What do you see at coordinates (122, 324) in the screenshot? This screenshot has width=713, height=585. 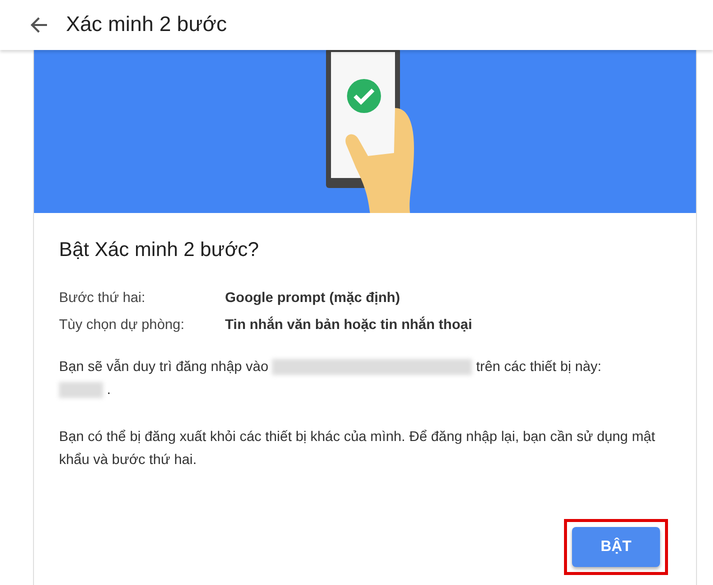 I see `setting-label: Tùy chọn dự phòng:` at bounding box center [122, 324].